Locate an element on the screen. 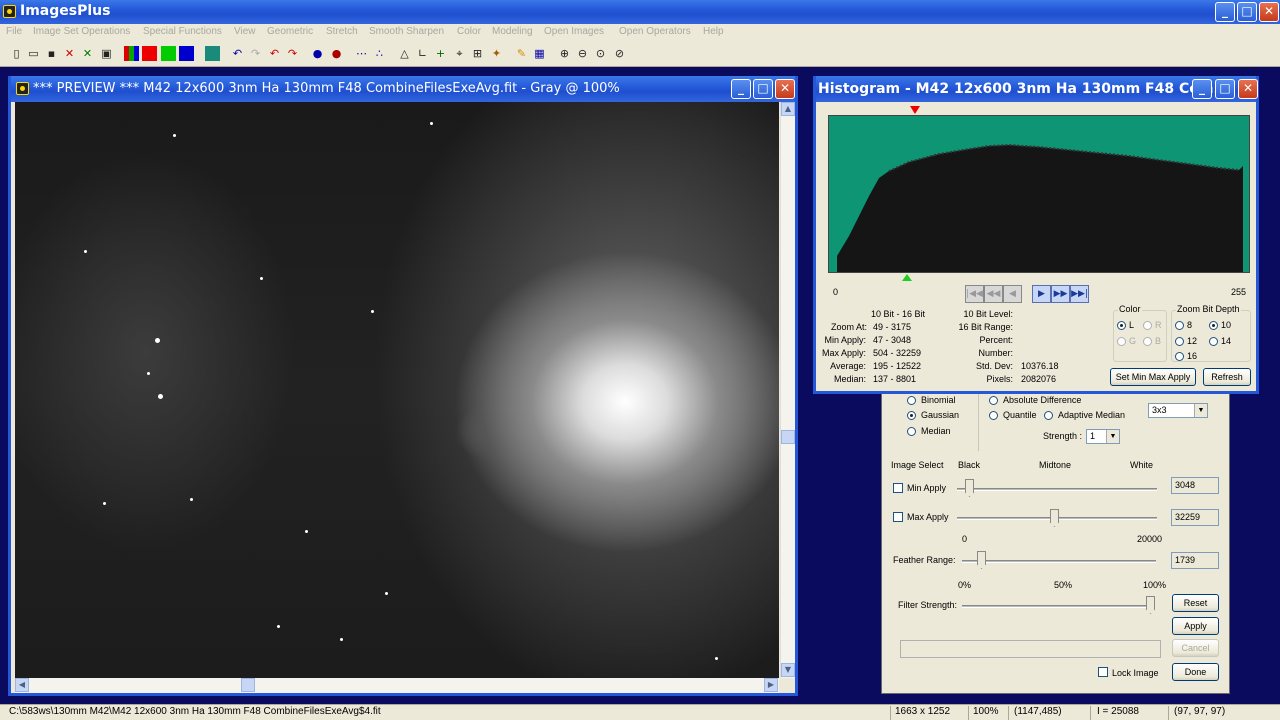 This screenshot has height=720, width=1280. zoom-marker-icon is located at coordinates (915, 110).